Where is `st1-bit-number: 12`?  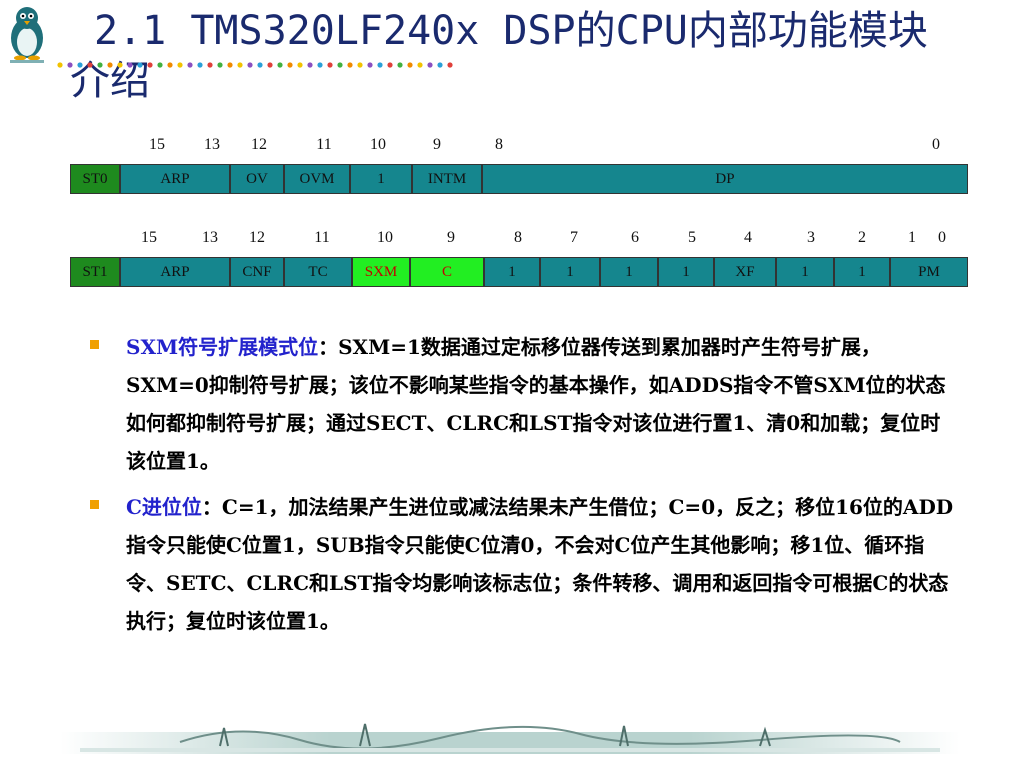
st1-bit-number: 12 is located at coordinates (257, 237).